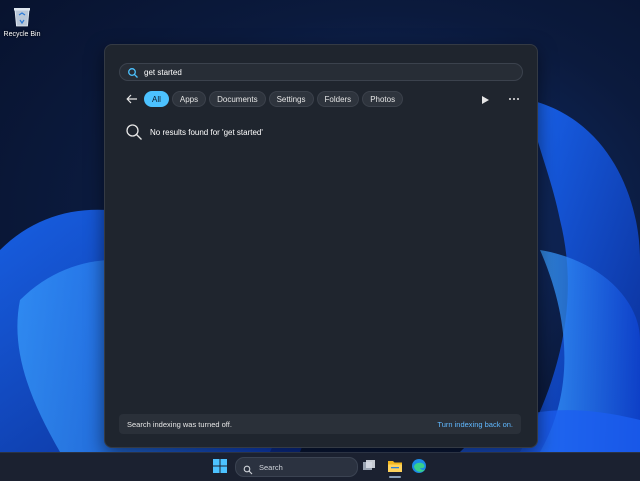 This screenshot has height=481, width=640. I want to click on no-results-message: No results found for 'get started', so click(194, 132).